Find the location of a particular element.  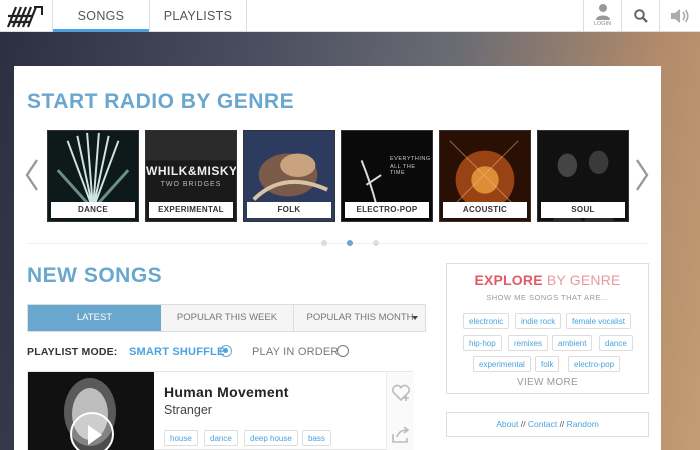

genre-label: EXPERIMENTAL is located at coordinates (191, 210).